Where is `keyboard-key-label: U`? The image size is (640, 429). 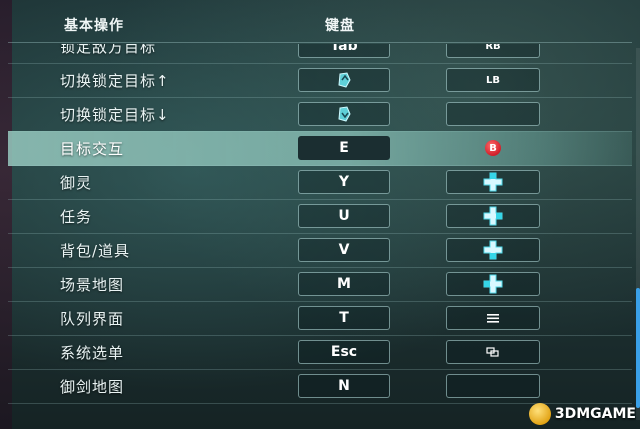
keyboard-key-label: U is located at coordinates (344, 216).